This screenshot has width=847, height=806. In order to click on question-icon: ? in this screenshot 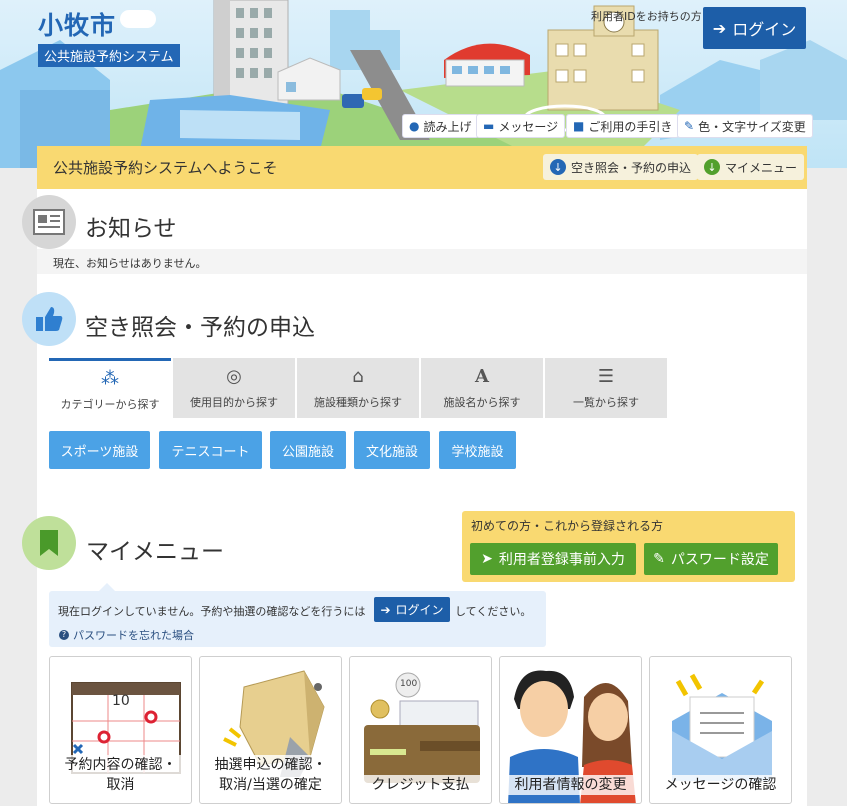, I will do `click(64, 635)`.